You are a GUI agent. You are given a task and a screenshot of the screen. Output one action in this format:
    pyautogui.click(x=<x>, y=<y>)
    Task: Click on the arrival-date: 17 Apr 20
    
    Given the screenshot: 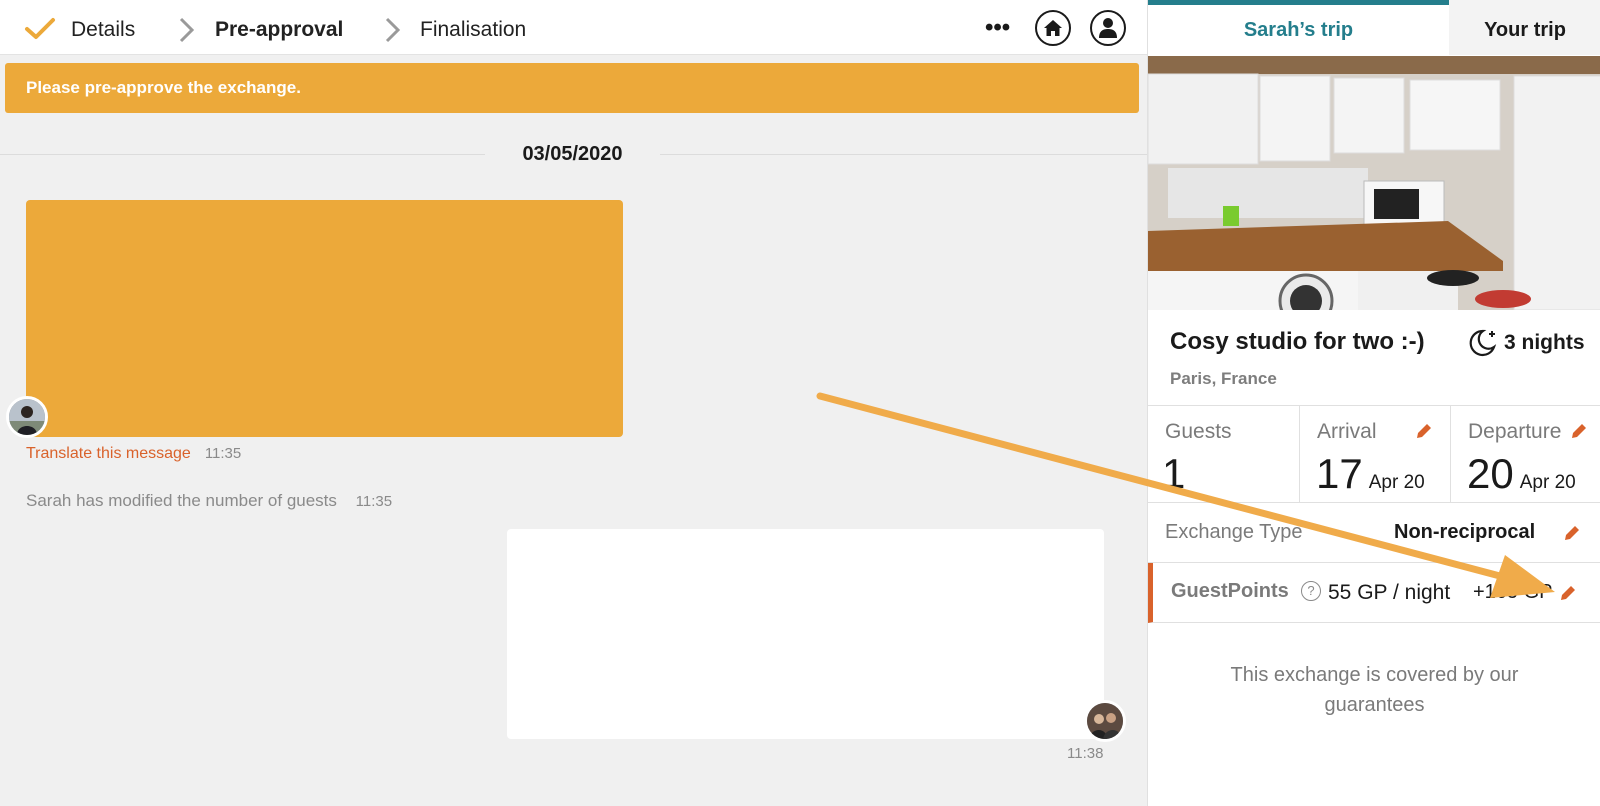 What is the action you would take?
    pyautogui.click(x=1370, y=478)
    